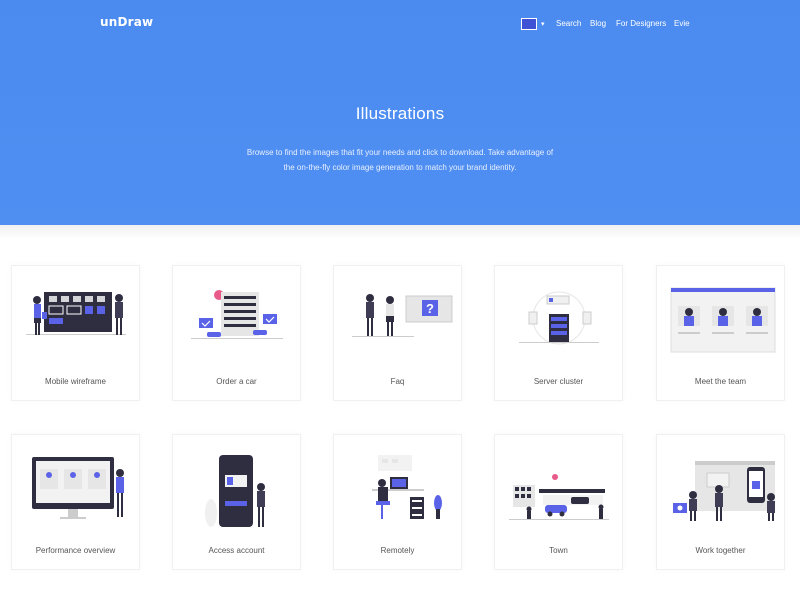 The width and height of the screenshot is (800, 600). What do you see at coordinates (235, 491) in the screenshot?
I see `access-account-illustration` at bounding box center [235, 491].